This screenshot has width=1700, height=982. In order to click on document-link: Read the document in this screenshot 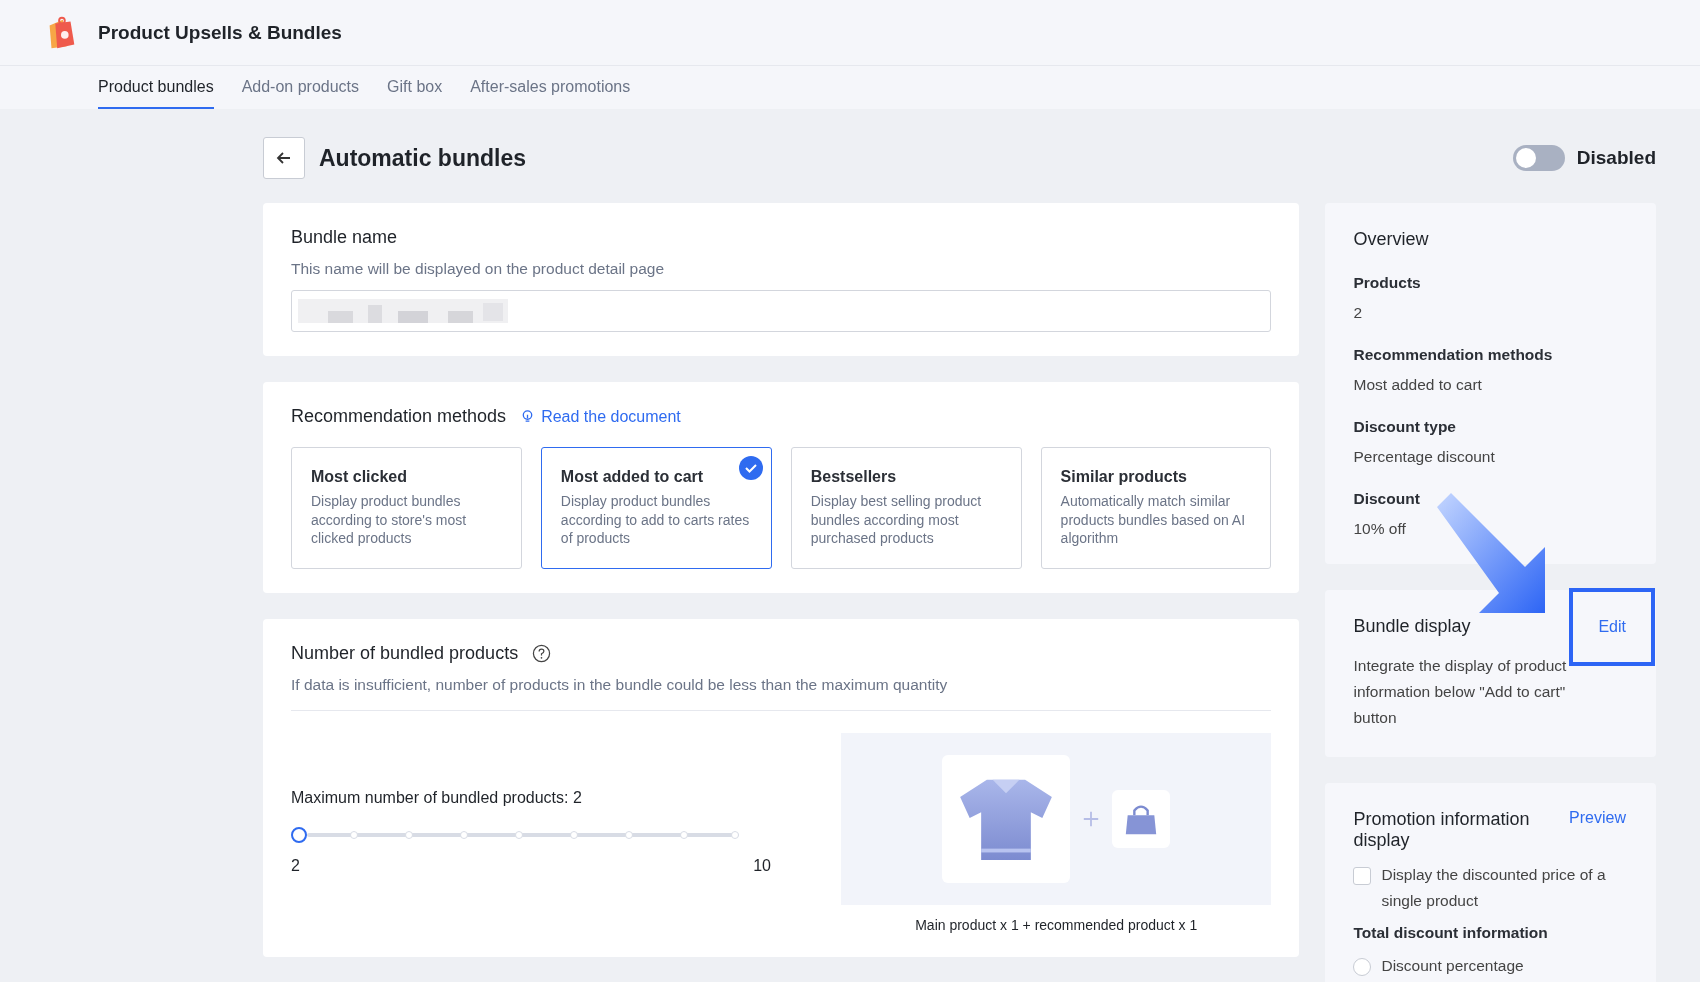, I will do `click(600, 416)`.